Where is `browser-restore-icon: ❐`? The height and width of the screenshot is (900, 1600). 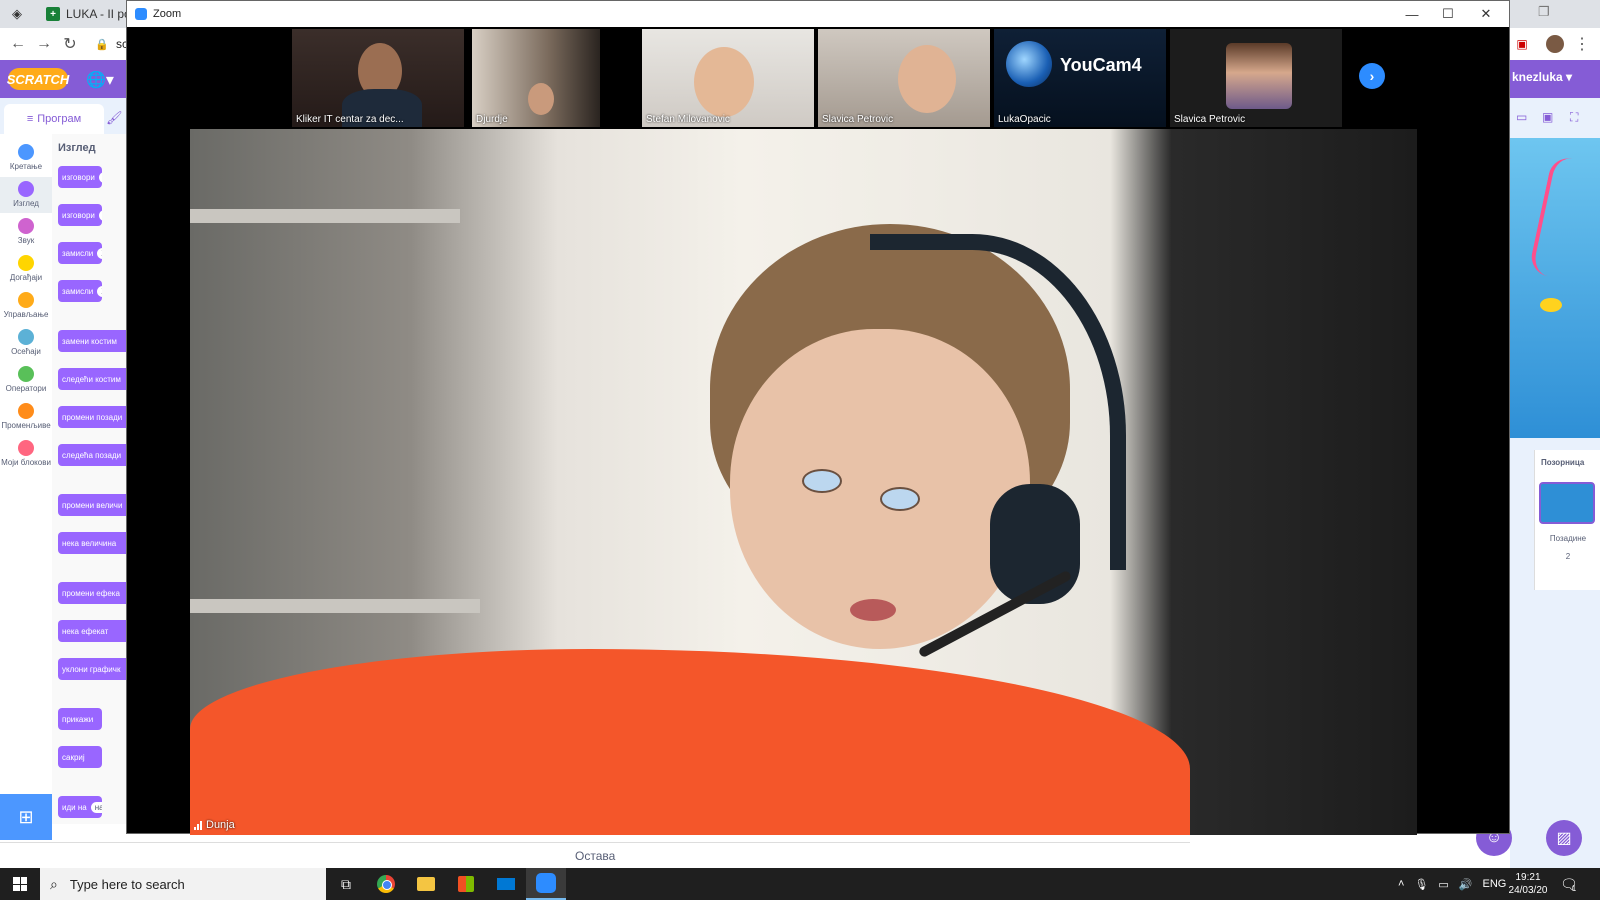 browser-restore-icon: ❐ is located at coordinates (1544, 12).